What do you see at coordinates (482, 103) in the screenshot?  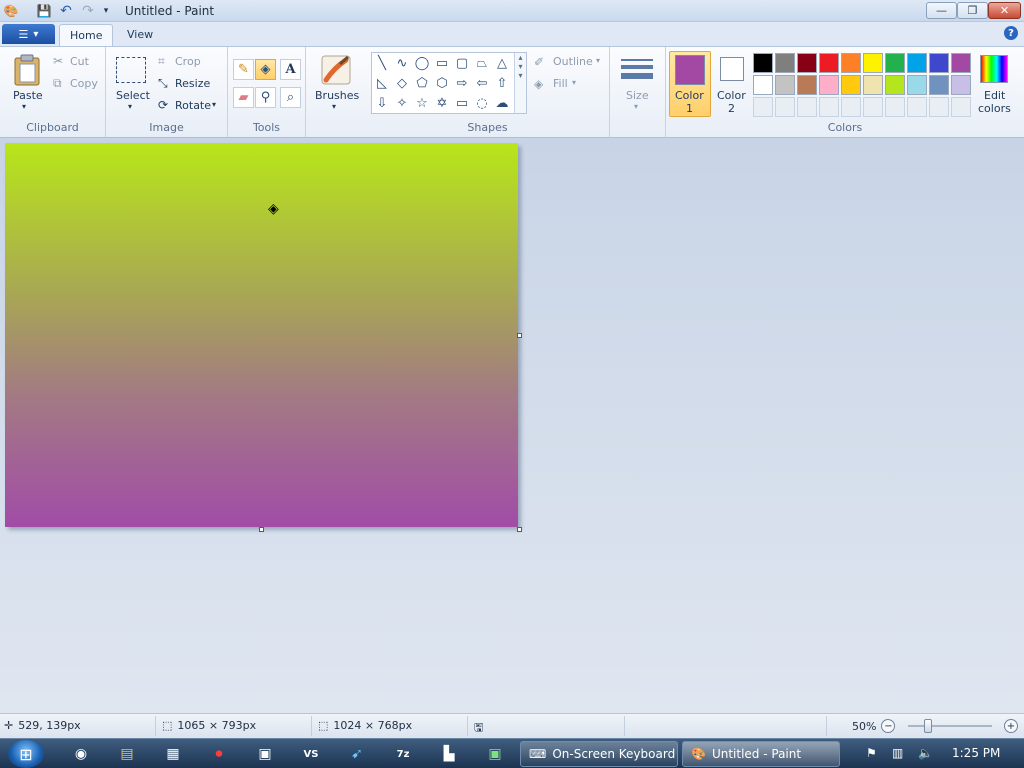 I see `oval-callout-shape-icon: ◌` at bounding box center [482, 103].